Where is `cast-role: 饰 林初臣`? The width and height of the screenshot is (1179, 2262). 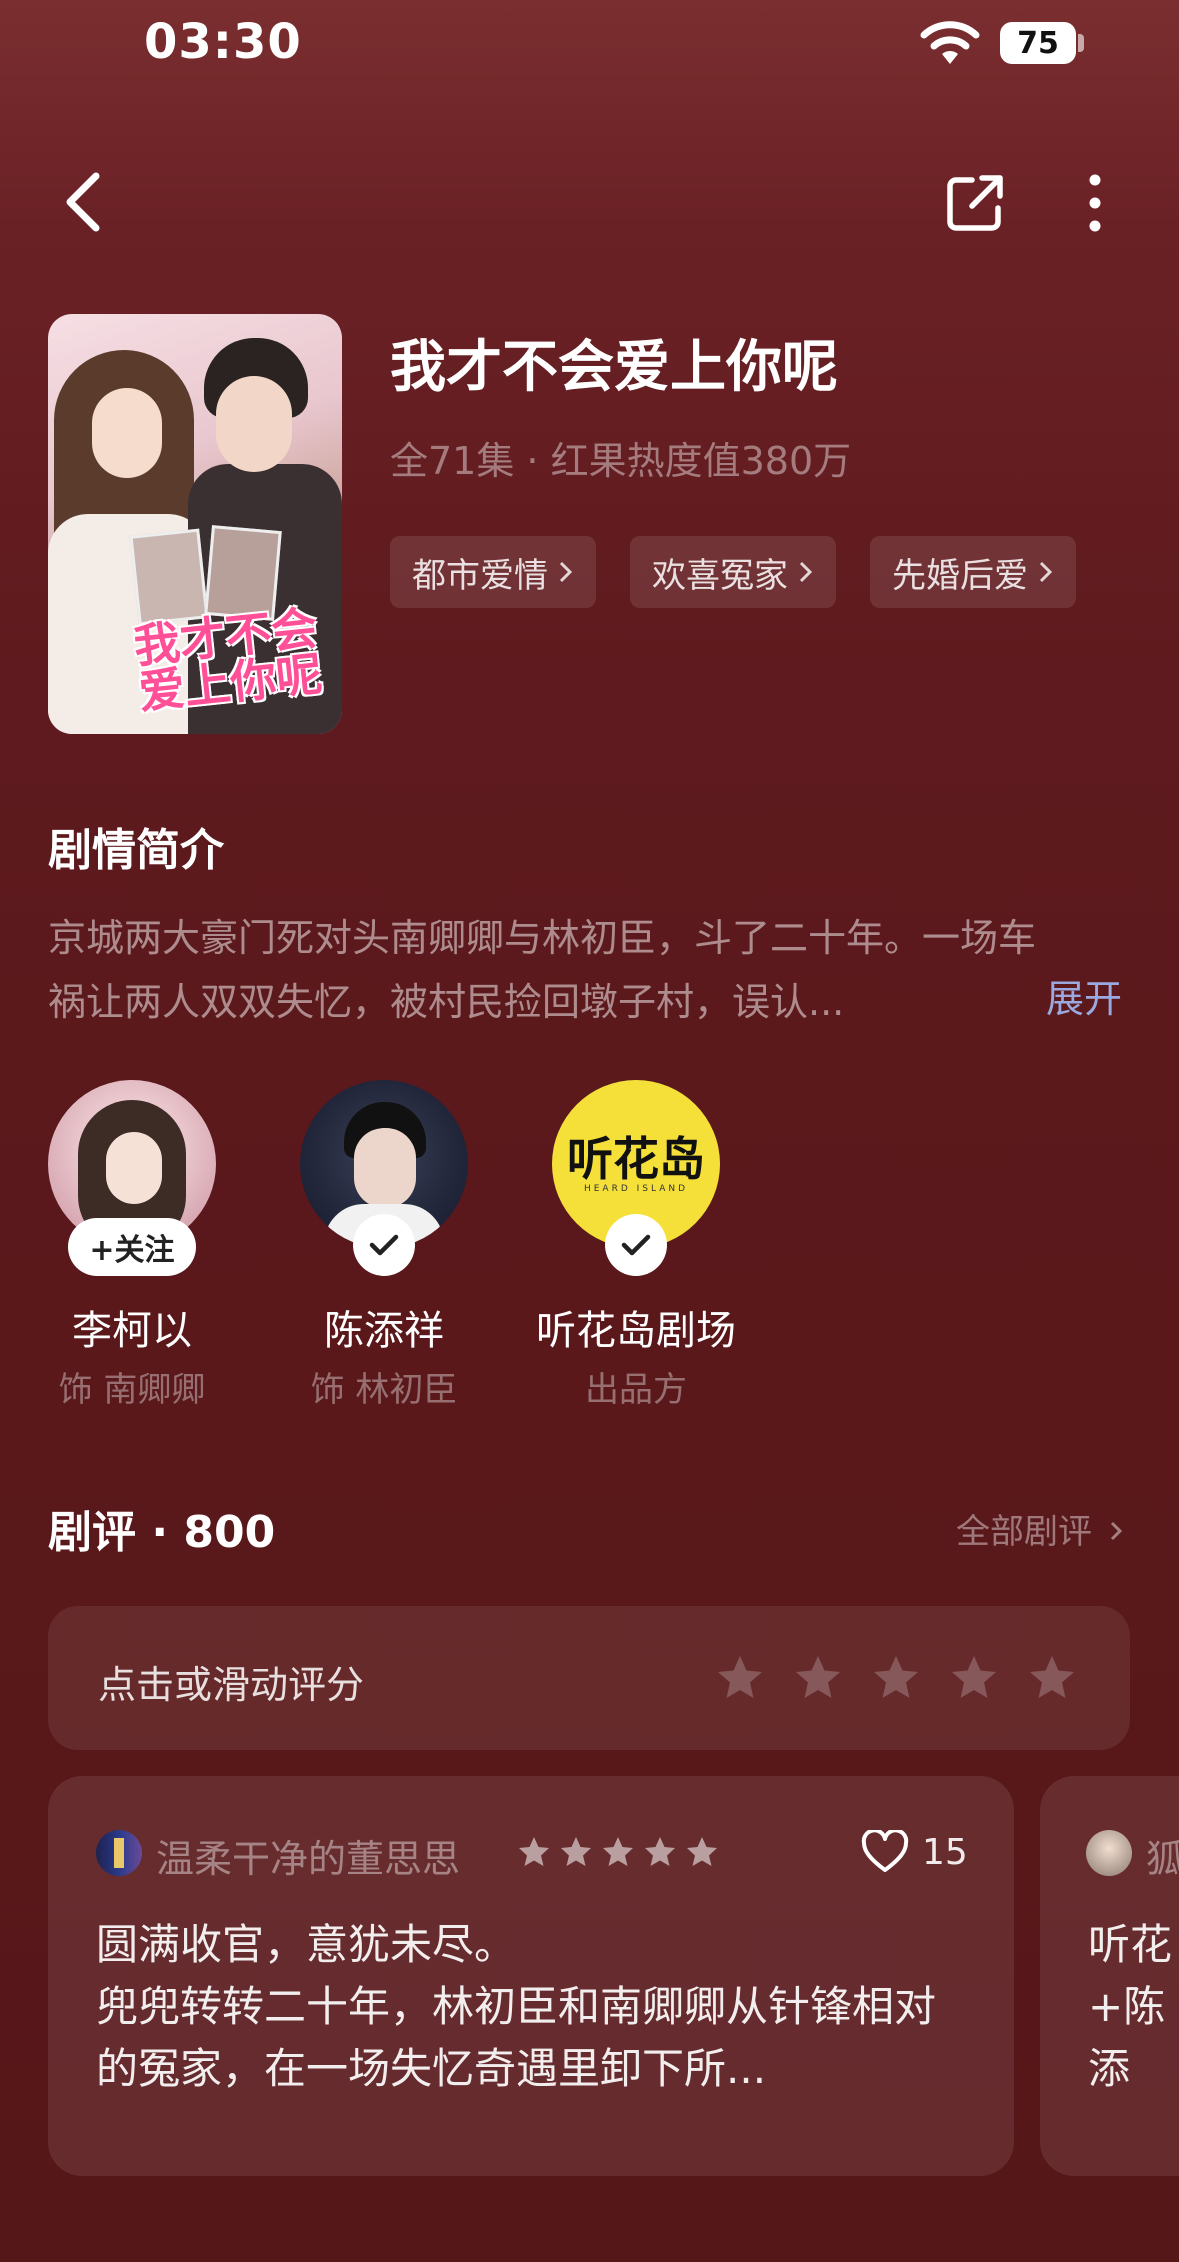 cast-role: 饰 林初臣 is located at coordinates (384, 1390).